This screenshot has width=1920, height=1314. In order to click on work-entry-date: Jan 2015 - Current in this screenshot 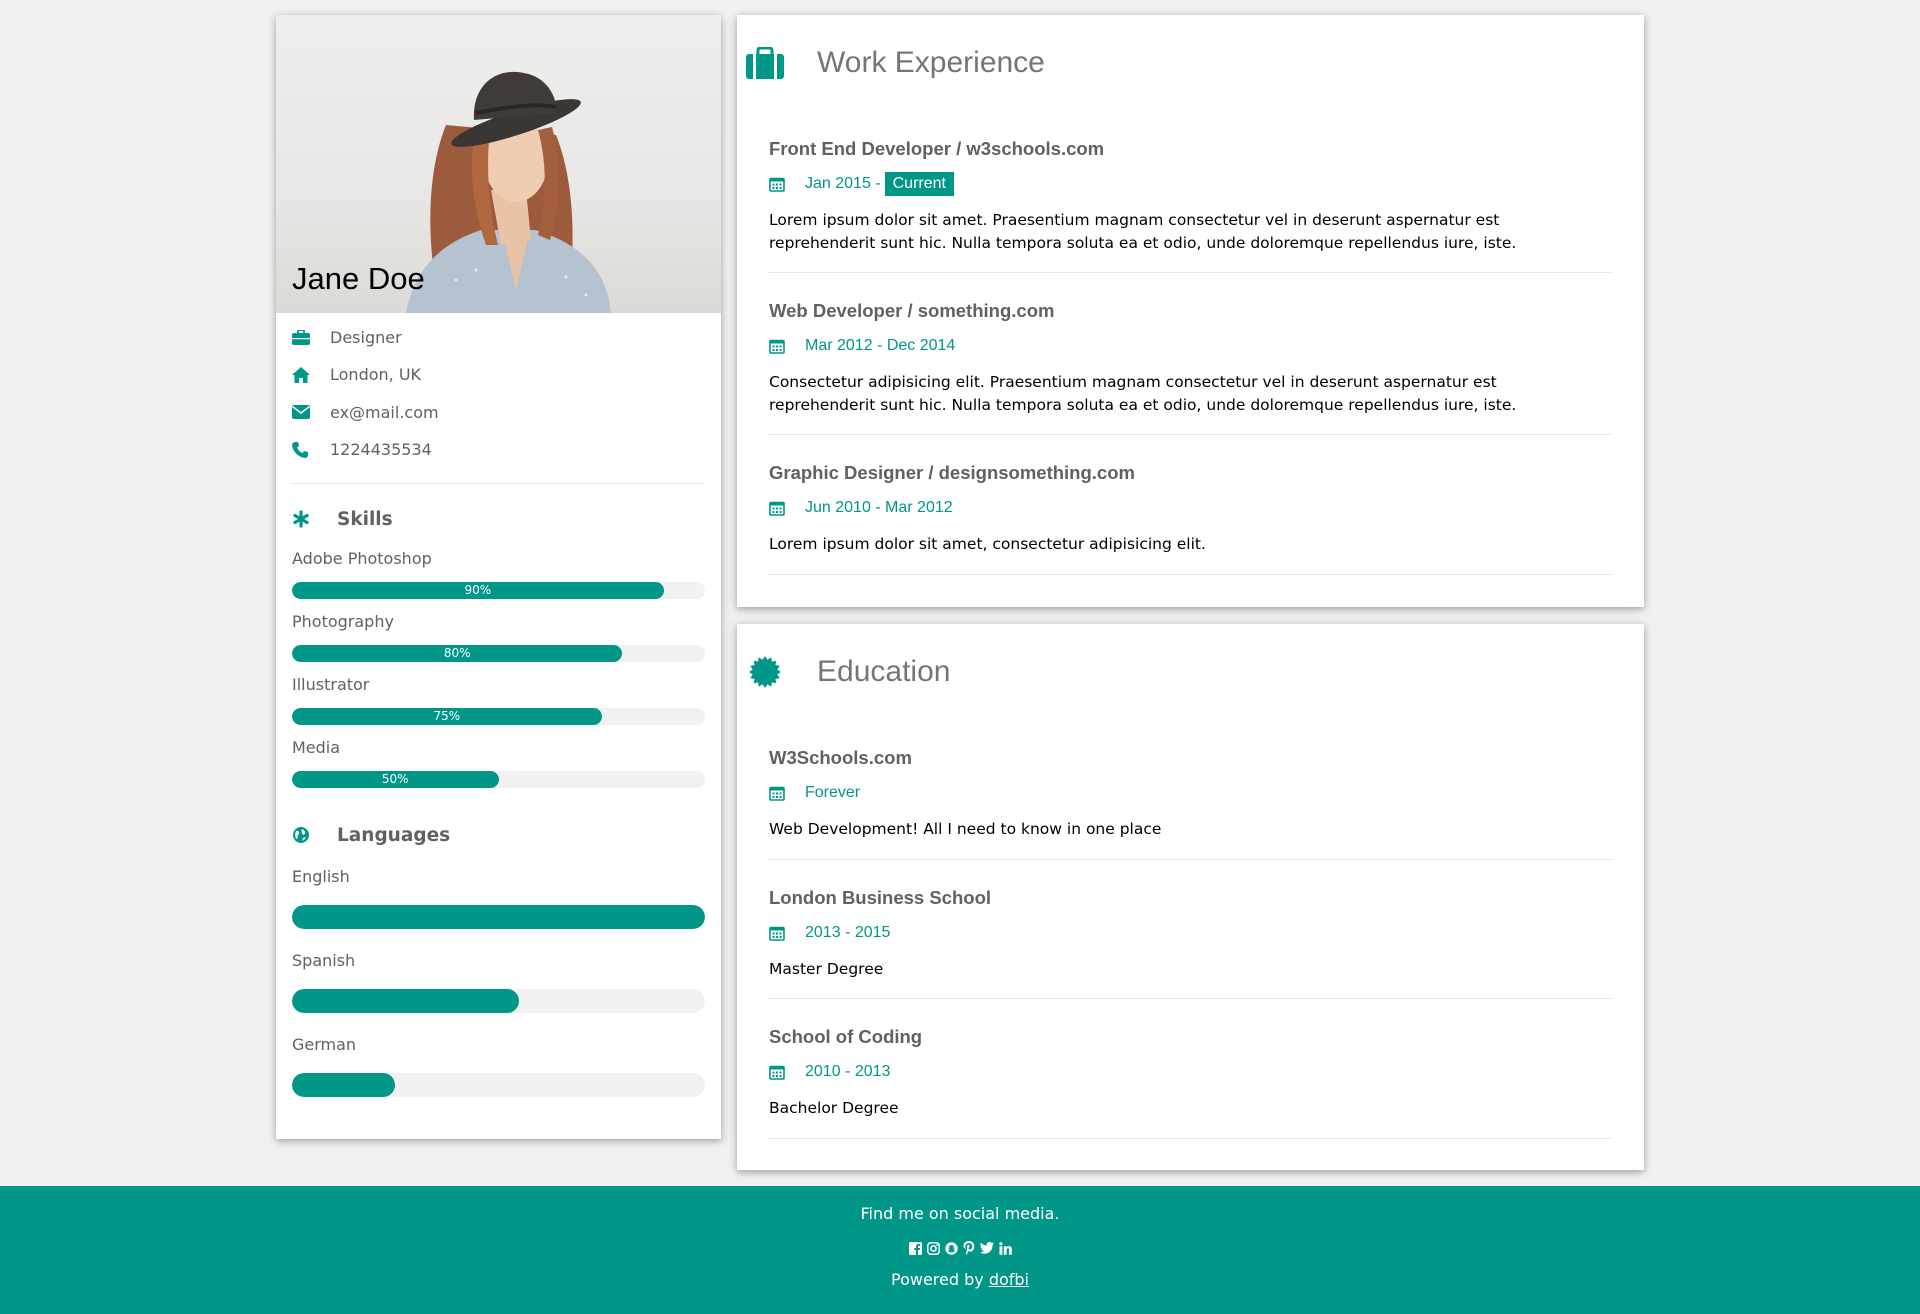, I will do `click(1190, 184)`.